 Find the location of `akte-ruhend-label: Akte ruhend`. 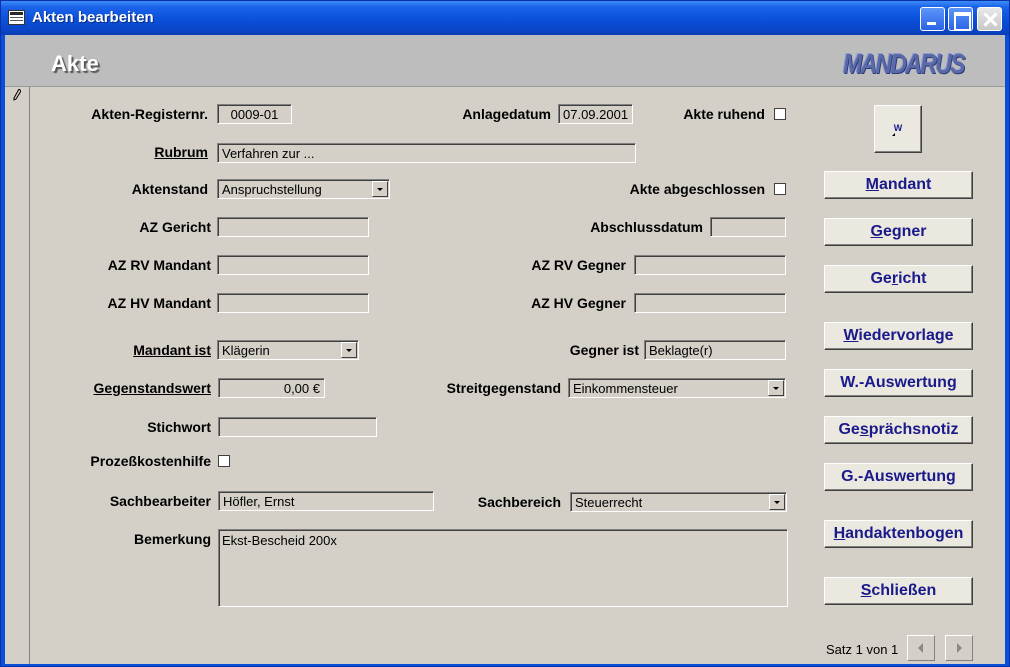

akte-ruhend-label: Akte ruhend is located at coordinates (724, 114).